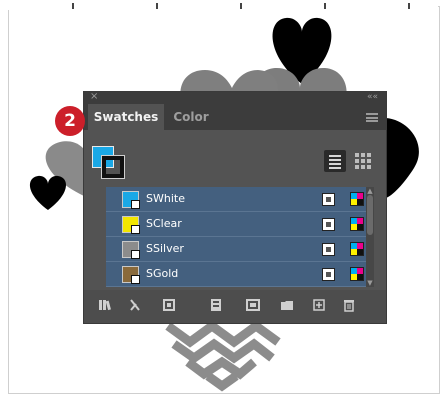 This screenshot has height=395, width=442. I want to click on thumbnail-view-icon, so click(363, 161).